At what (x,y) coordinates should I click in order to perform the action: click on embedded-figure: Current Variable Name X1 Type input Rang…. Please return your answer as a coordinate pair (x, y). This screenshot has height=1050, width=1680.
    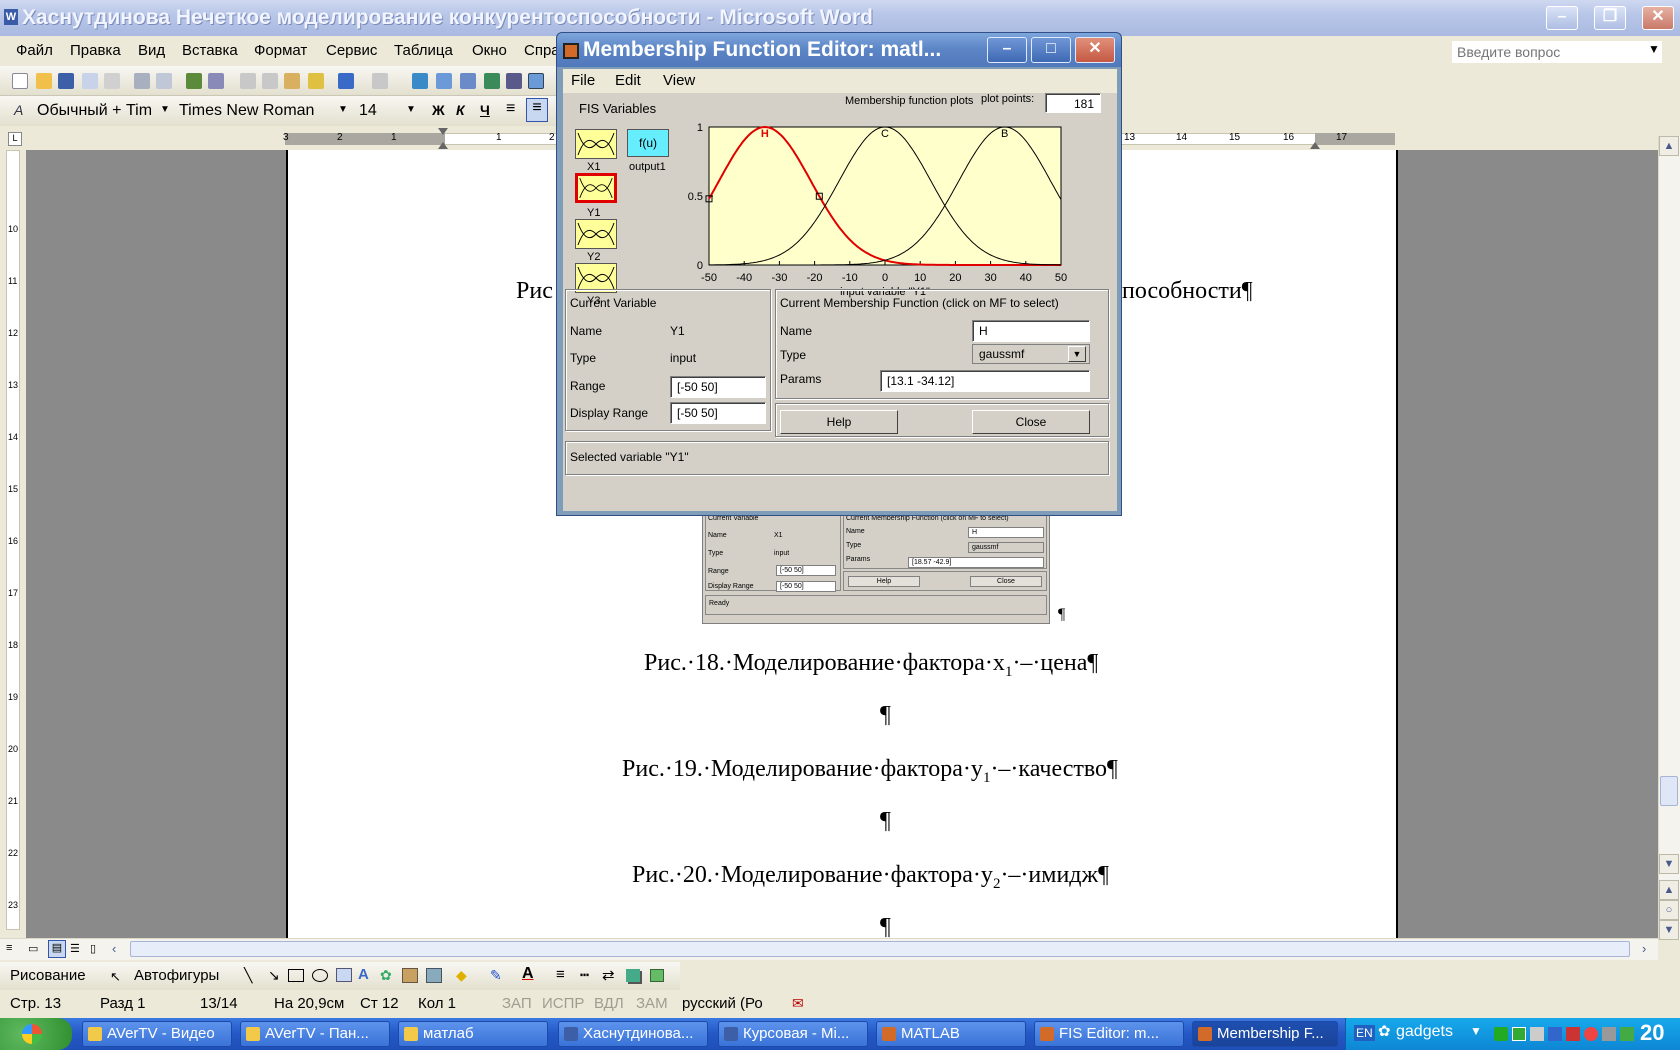
    Looking at the image, I should click on (876, 567).